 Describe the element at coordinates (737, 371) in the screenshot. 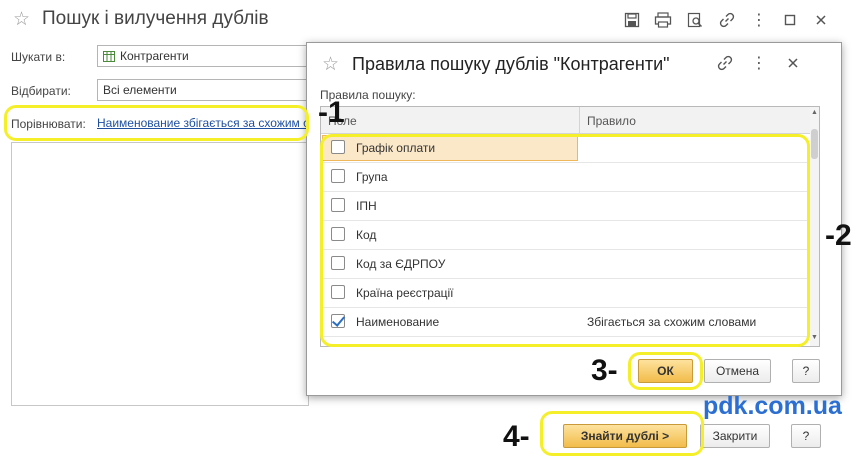

I see `cancel-button: Отмена` at that location.